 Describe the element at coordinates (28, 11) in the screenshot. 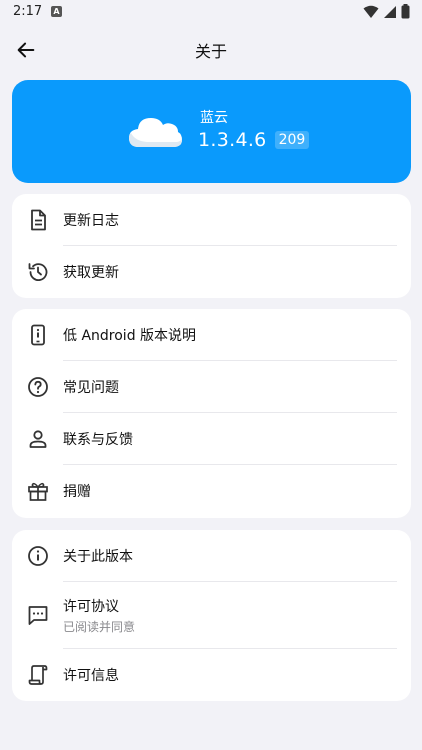

I see `status-time: 2:17` at that location.